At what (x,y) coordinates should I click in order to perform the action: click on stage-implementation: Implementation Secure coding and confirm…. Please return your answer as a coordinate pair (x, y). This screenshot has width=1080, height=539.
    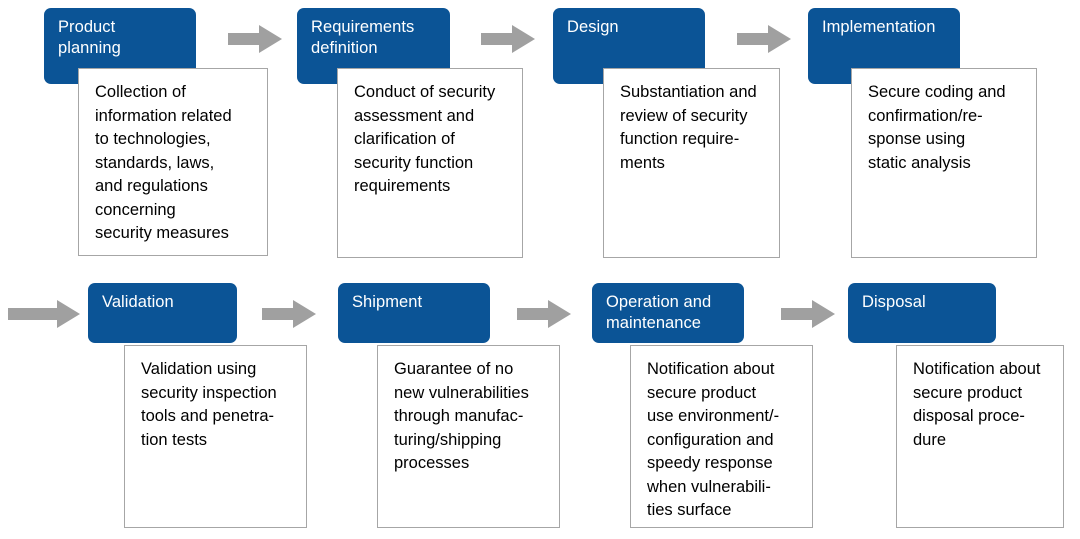
    Looking at the image, I should click on (922, 133).